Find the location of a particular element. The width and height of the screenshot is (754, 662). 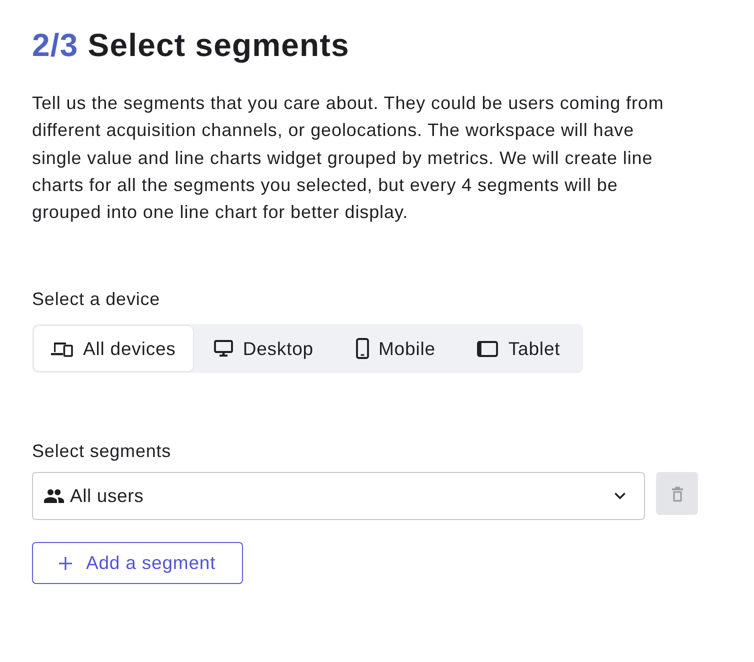

laptop-and-phone-icon is located at coordinates (62, 348).